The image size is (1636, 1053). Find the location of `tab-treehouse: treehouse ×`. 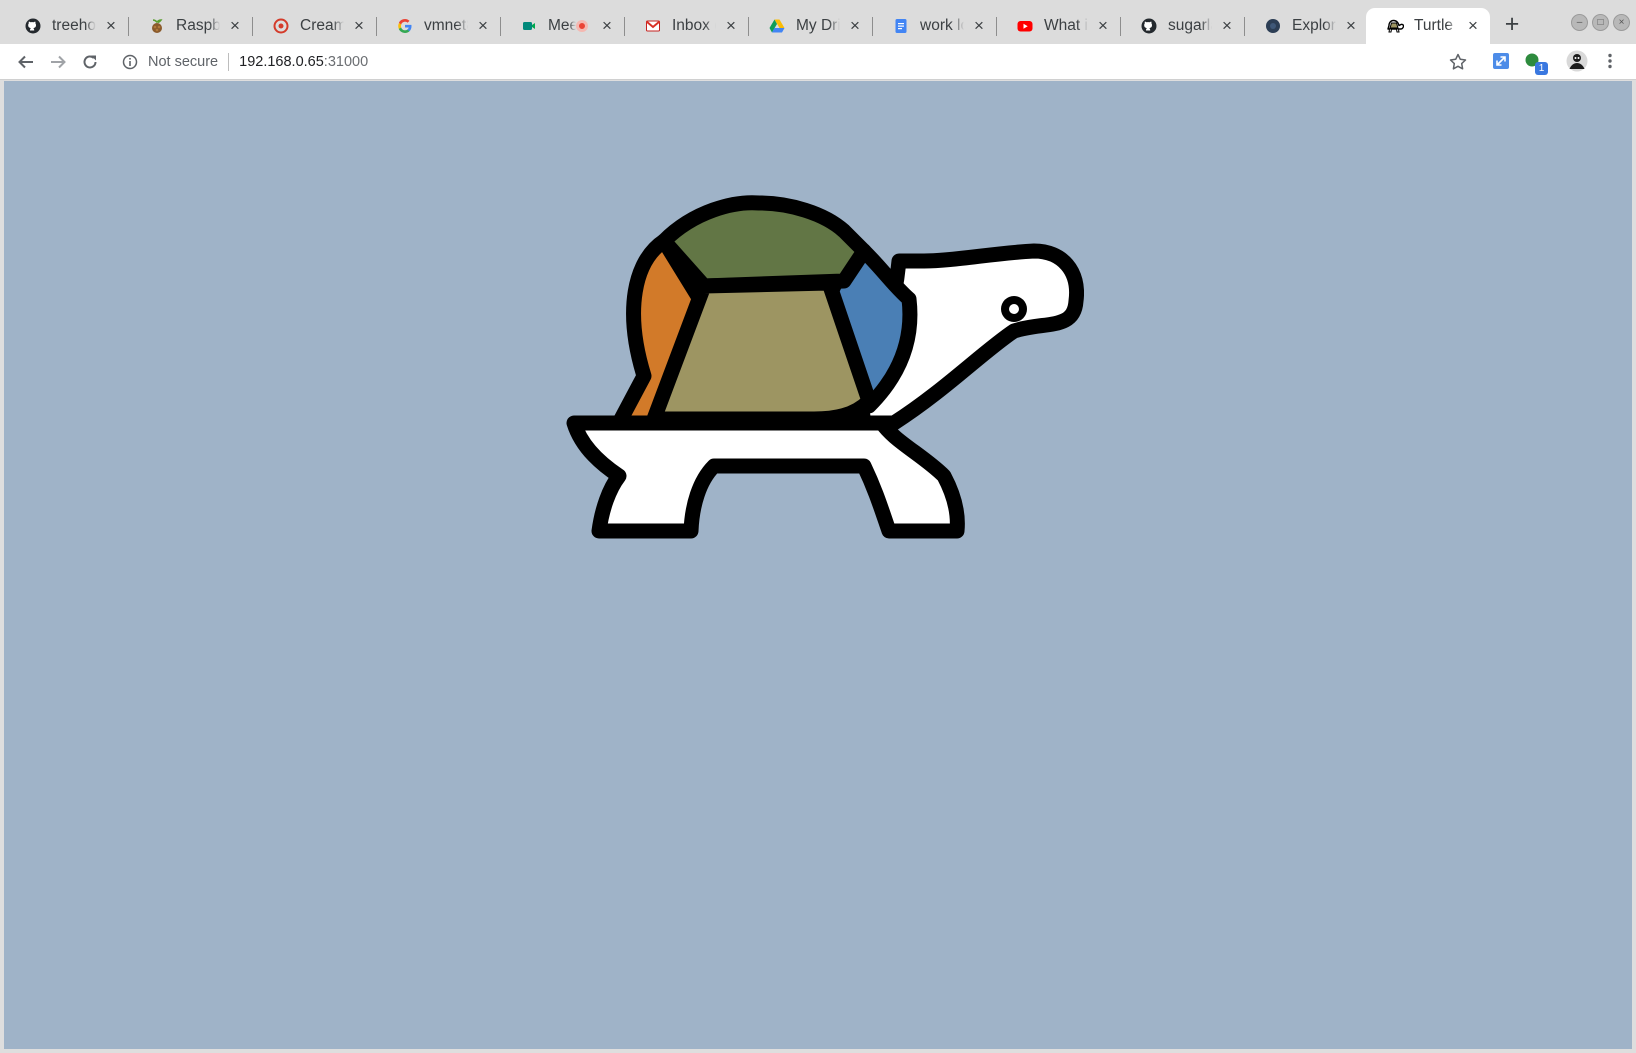

tab-treehouse: treehouse × is located at coordinates (66, 26).